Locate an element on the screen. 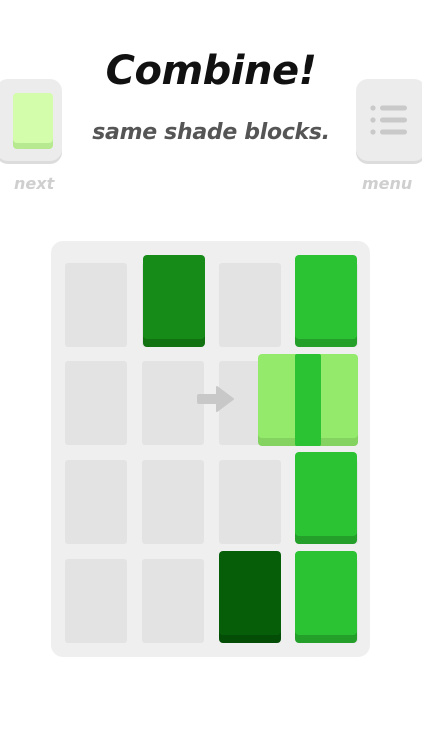  next-block is located at coordinates (33, 121).